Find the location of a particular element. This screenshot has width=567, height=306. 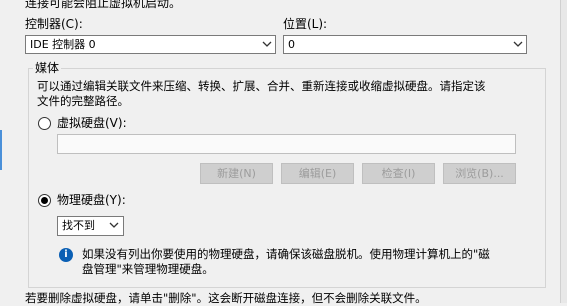

media-description-line1: 可以通过编辑关联文件来压缩、转换、扩展、合并、重新连接或收缩虚拟硬盘。请指定该 is located at coordinates (261, 86).